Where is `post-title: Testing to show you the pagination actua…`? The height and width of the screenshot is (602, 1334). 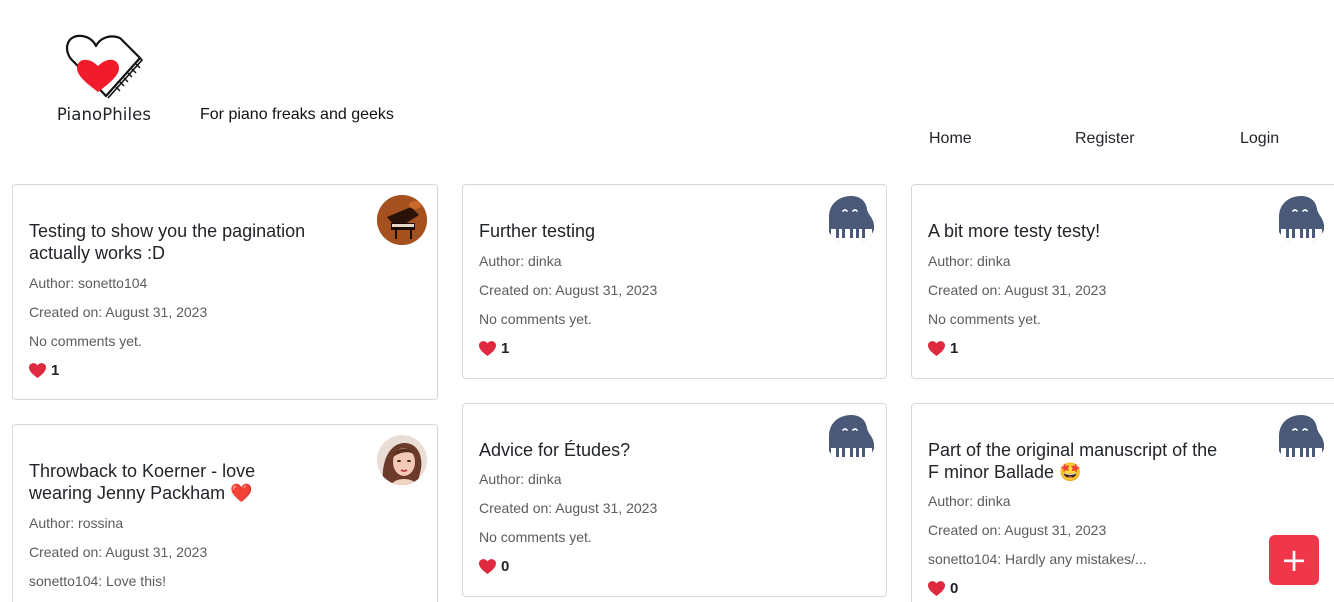
post-title: Testing to show you the pagination actua… is located at coordinates (179, 242).